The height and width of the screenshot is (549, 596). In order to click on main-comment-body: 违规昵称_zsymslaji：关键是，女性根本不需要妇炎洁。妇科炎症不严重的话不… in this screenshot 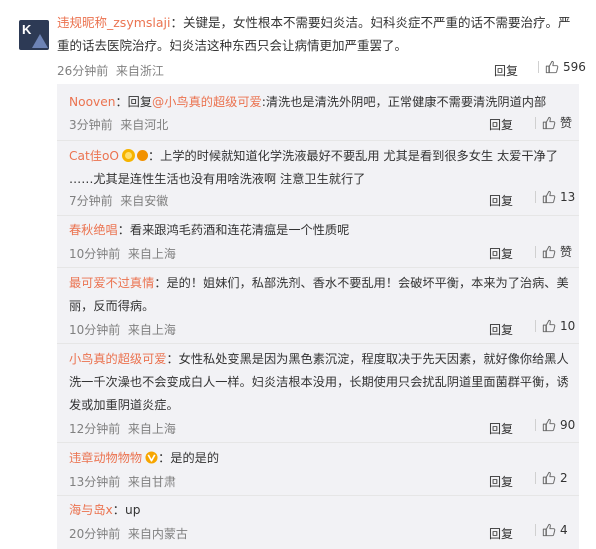, I will do `click(319, 34)`.